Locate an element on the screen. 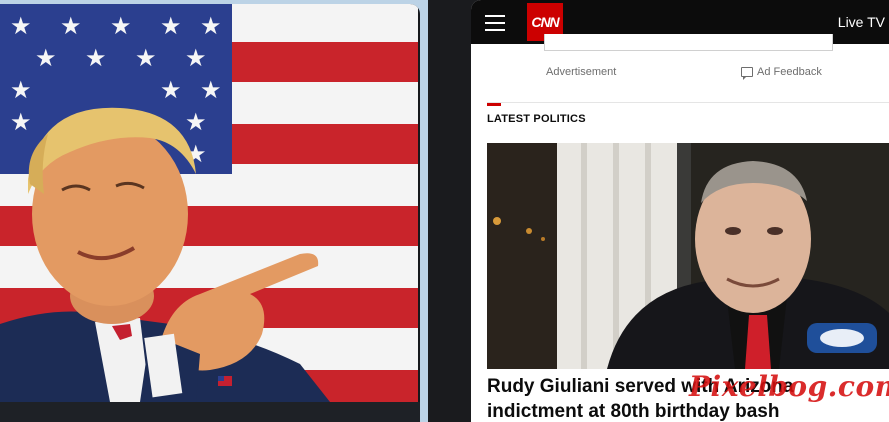 The height and width of the screenshot is (422, 889). section-accent-bar is located at coordinates (494, 104).